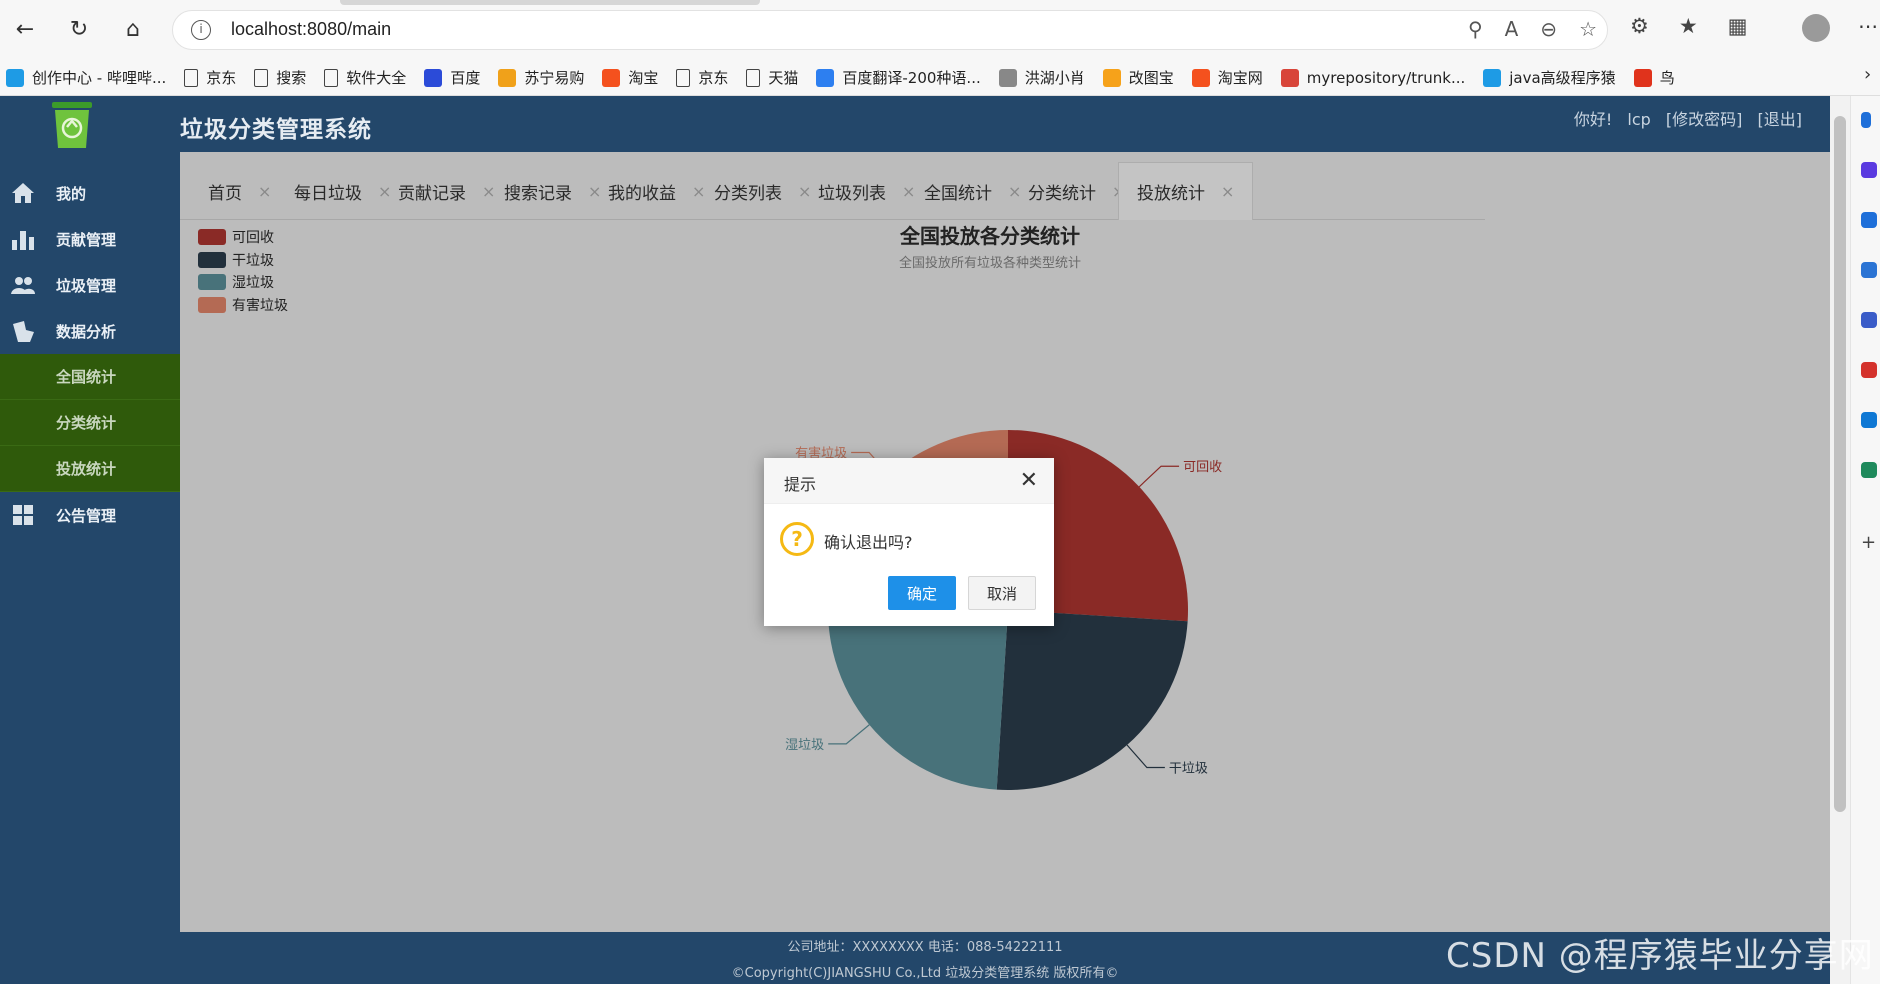 This screenshot has height=984, width=1880. Describe the element at coordinates (1688, 26) in the screenshot. I see `favorites-icon: ★` at that location.